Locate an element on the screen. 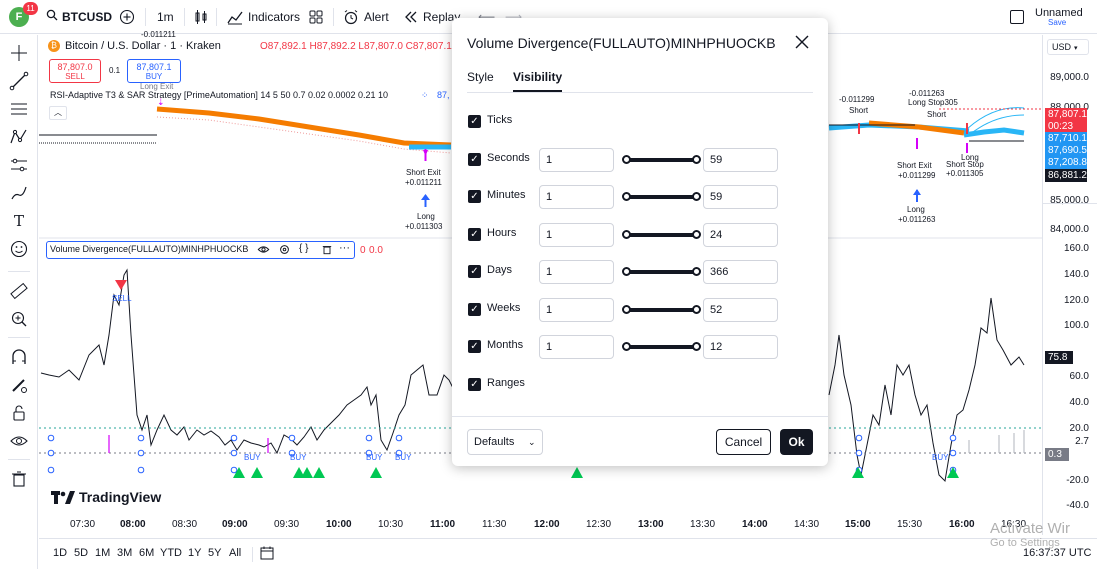 This screenshot has height=569, width=1097. days-to-input: 366 is located at coordinates (740, 272).